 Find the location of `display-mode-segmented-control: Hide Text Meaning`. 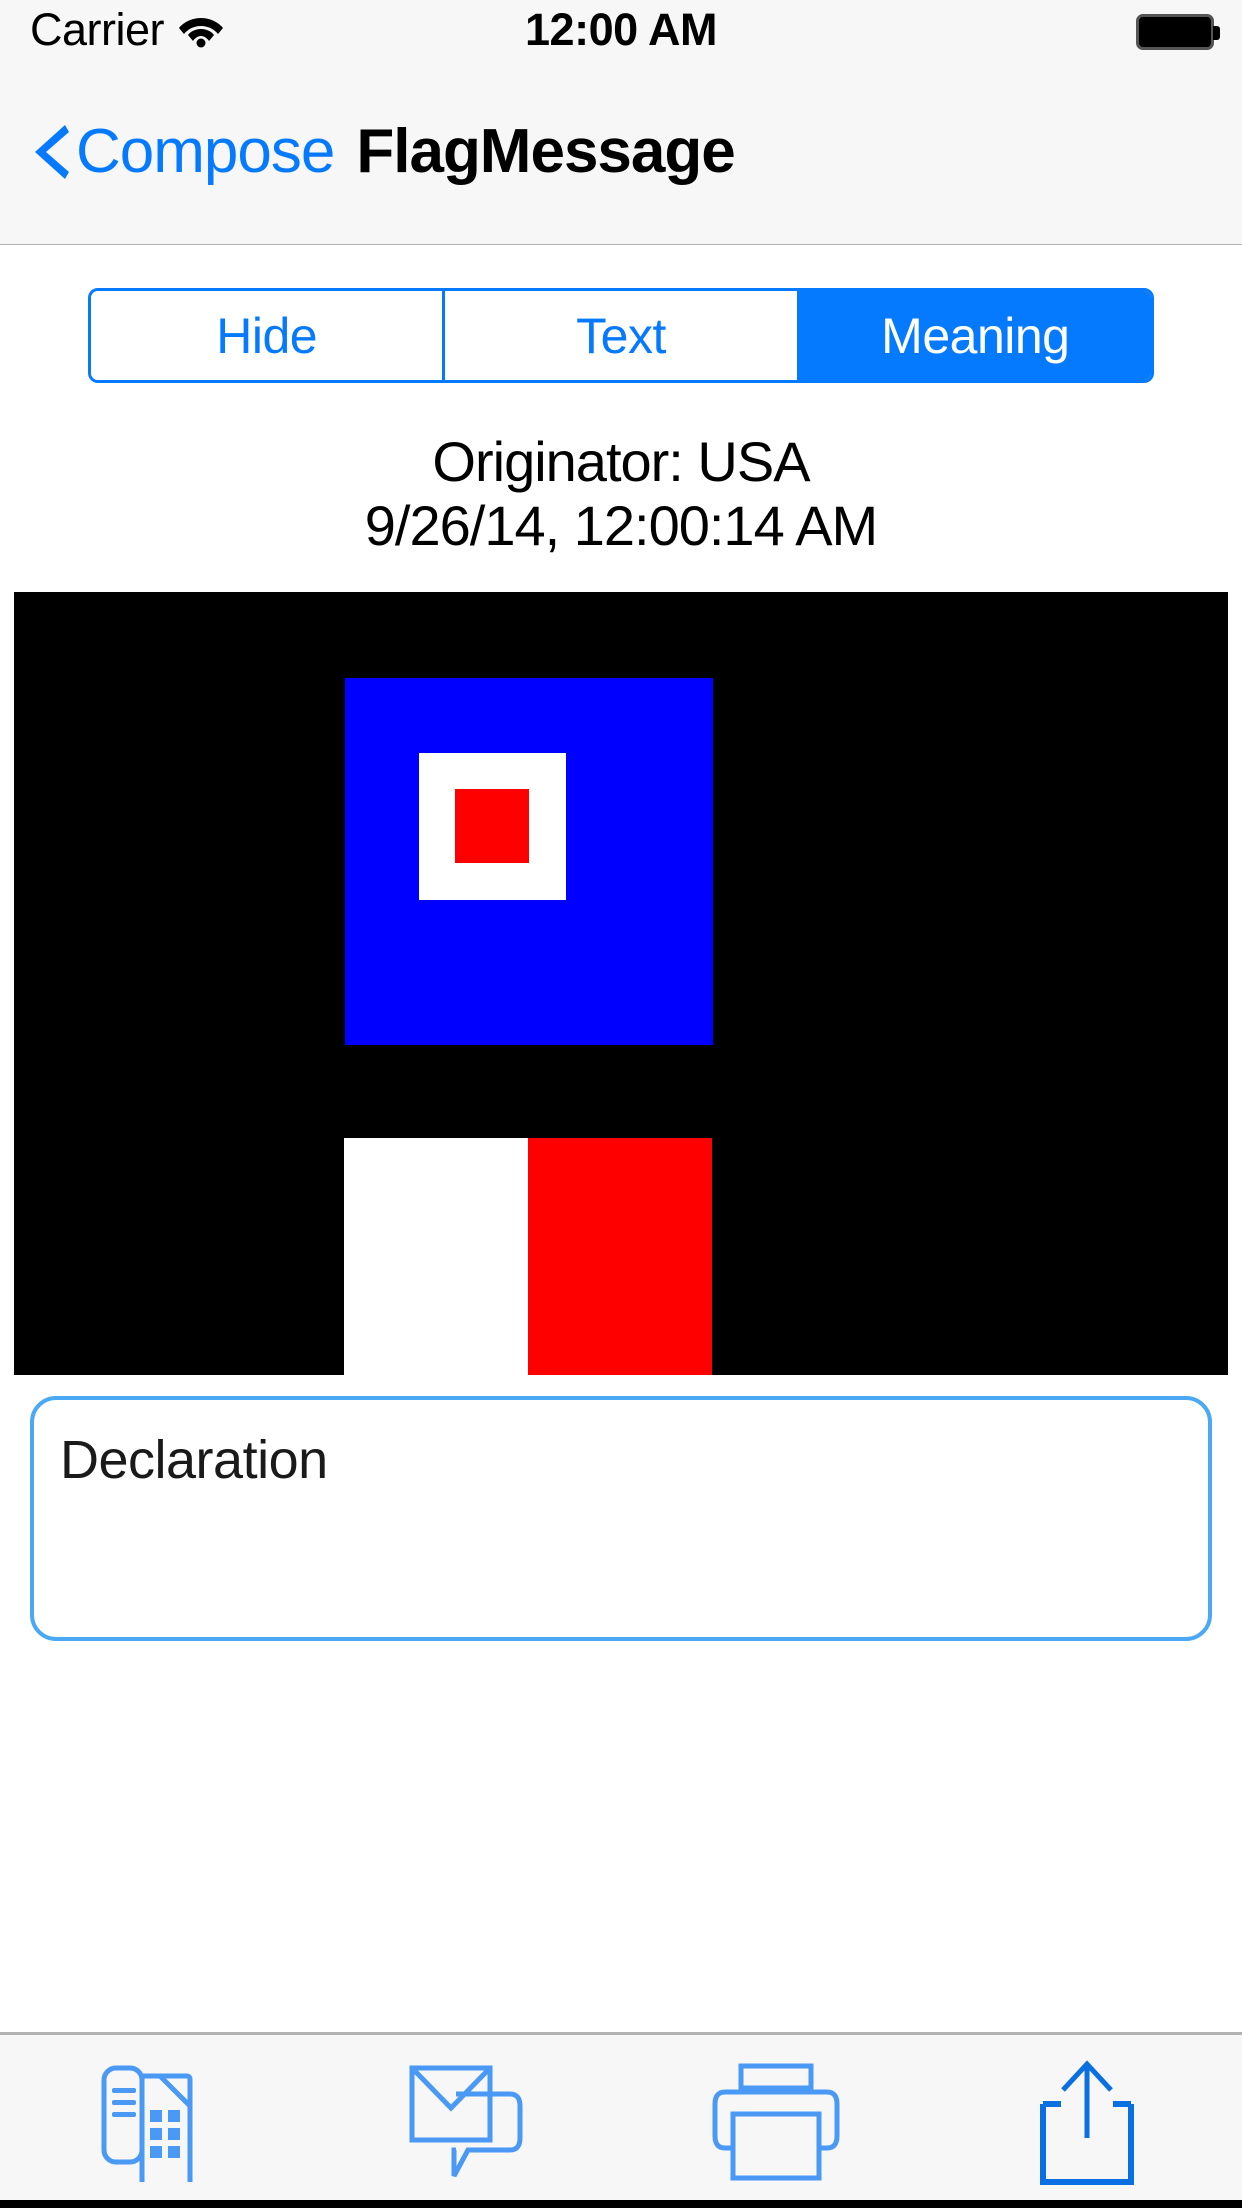

display-mode-segmented-control: Hide Text Meaning is located at coordinates (621, 335).